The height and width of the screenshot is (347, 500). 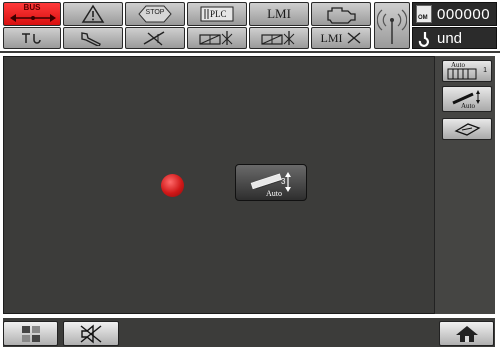 What do you see at coordinates (464, 185) in the screenshot?
I see `side-panel: Auto 1 Auto` at bounding box center [464, 185].